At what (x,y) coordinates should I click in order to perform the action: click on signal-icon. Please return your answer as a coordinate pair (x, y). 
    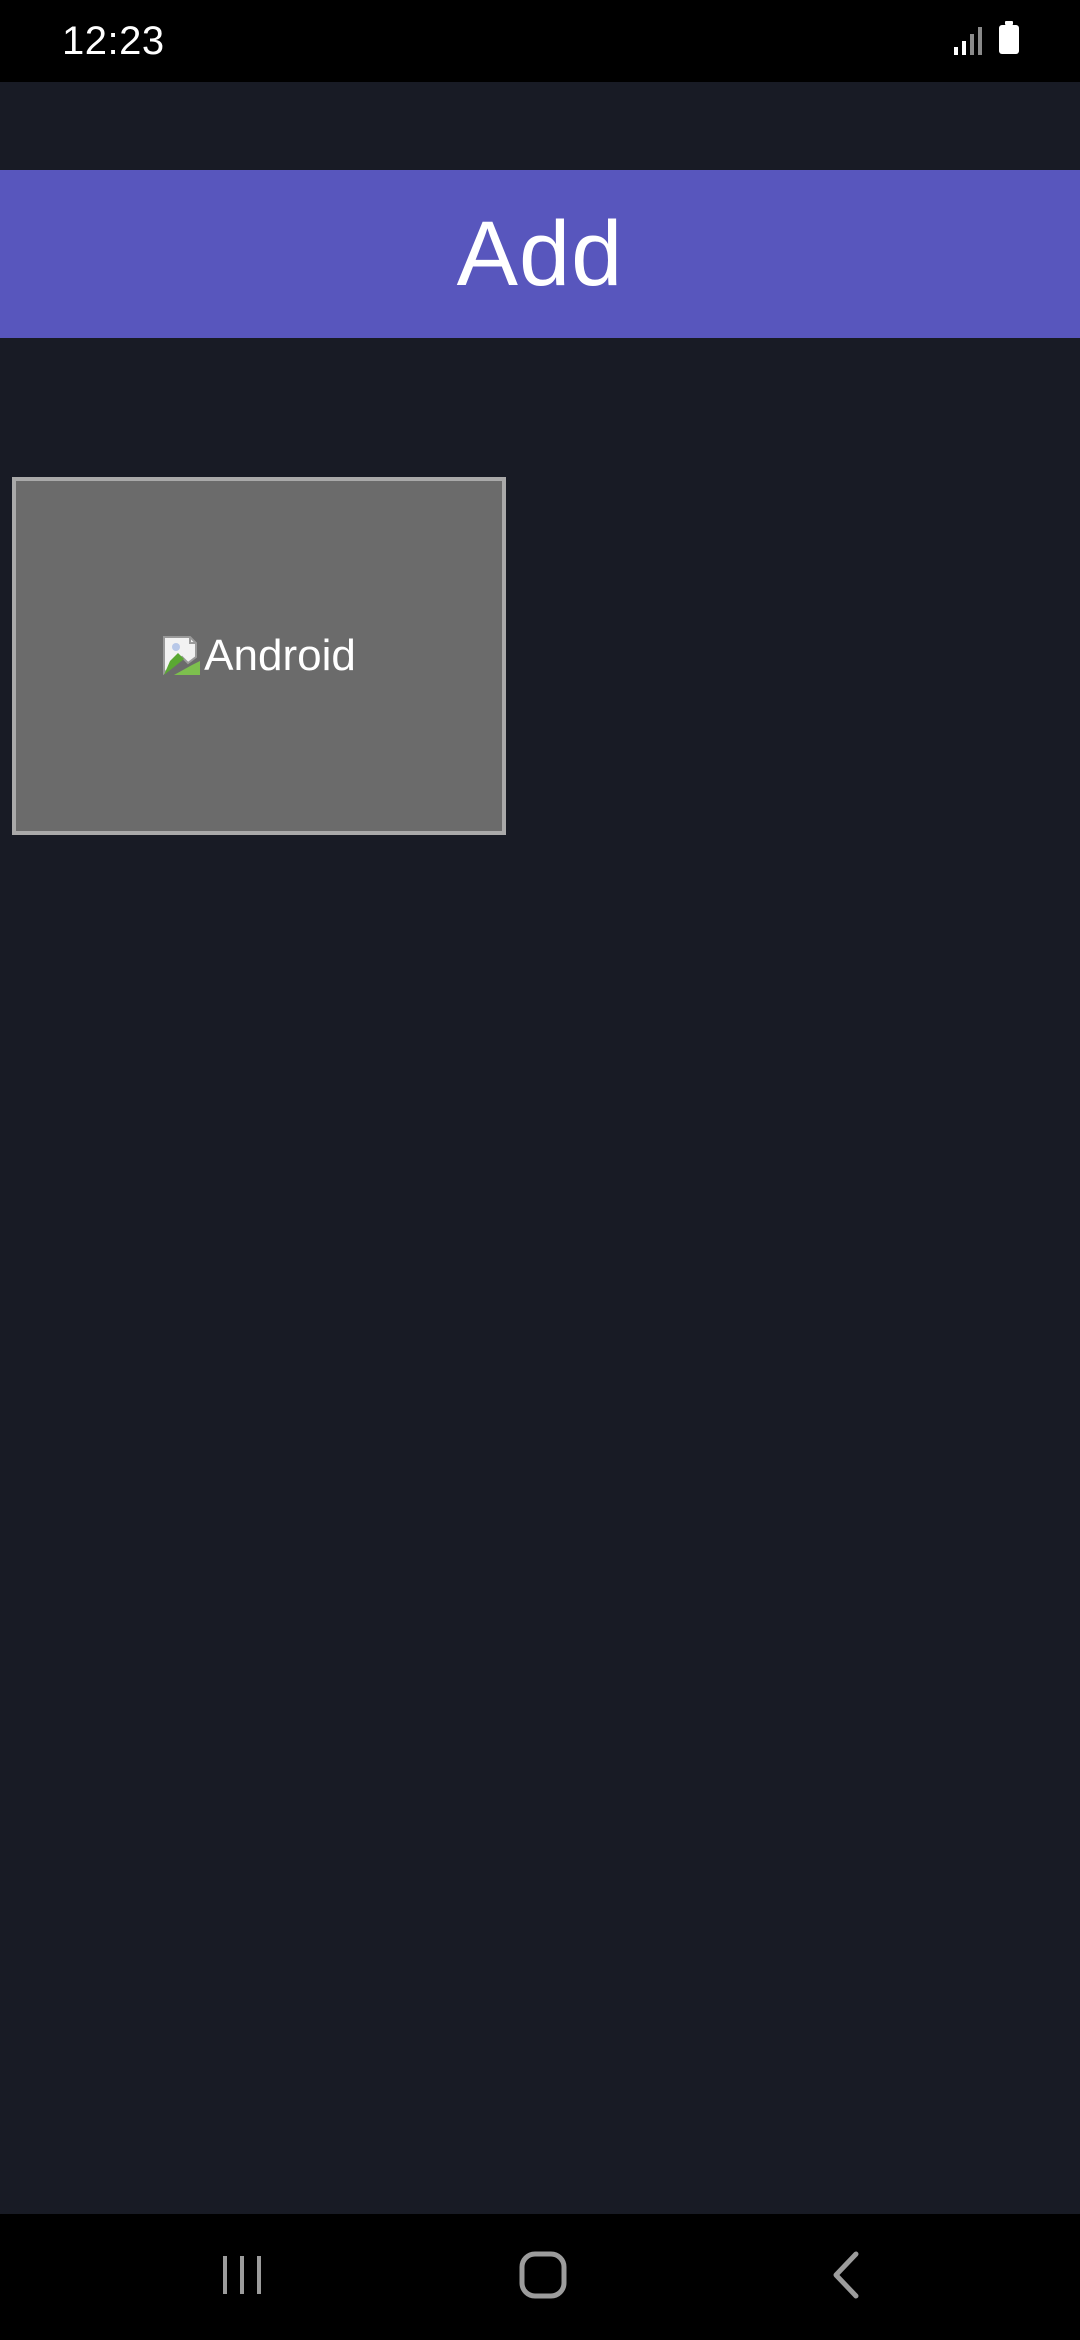
    Looking at the image, I should click on (969, 42).